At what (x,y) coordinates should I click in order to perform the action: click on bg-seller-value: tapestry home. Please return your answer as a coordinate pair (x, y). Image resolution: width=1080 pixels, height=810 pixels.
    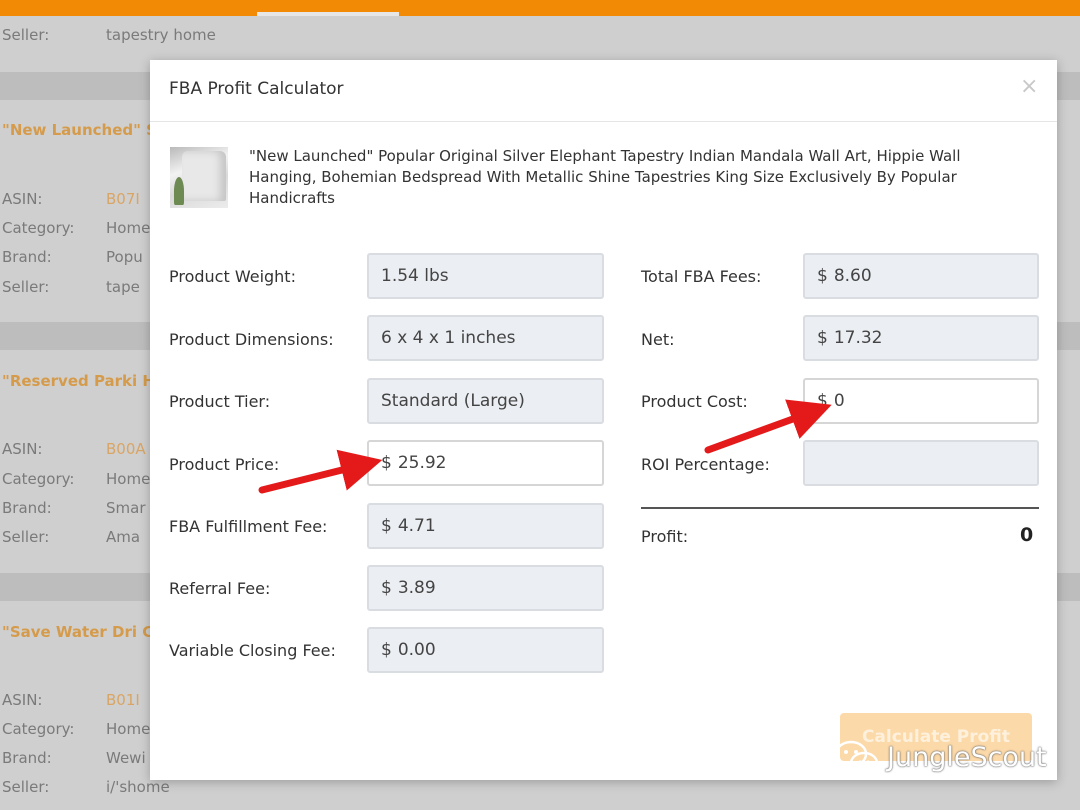
    Looking at the image, I should click on (161, 35).